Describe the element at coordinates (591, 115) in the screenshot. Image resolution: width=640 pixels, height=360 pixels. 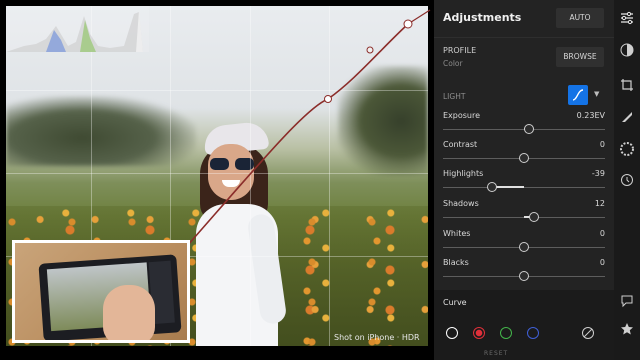
I see `slider-value: 0.23EV` at that location.